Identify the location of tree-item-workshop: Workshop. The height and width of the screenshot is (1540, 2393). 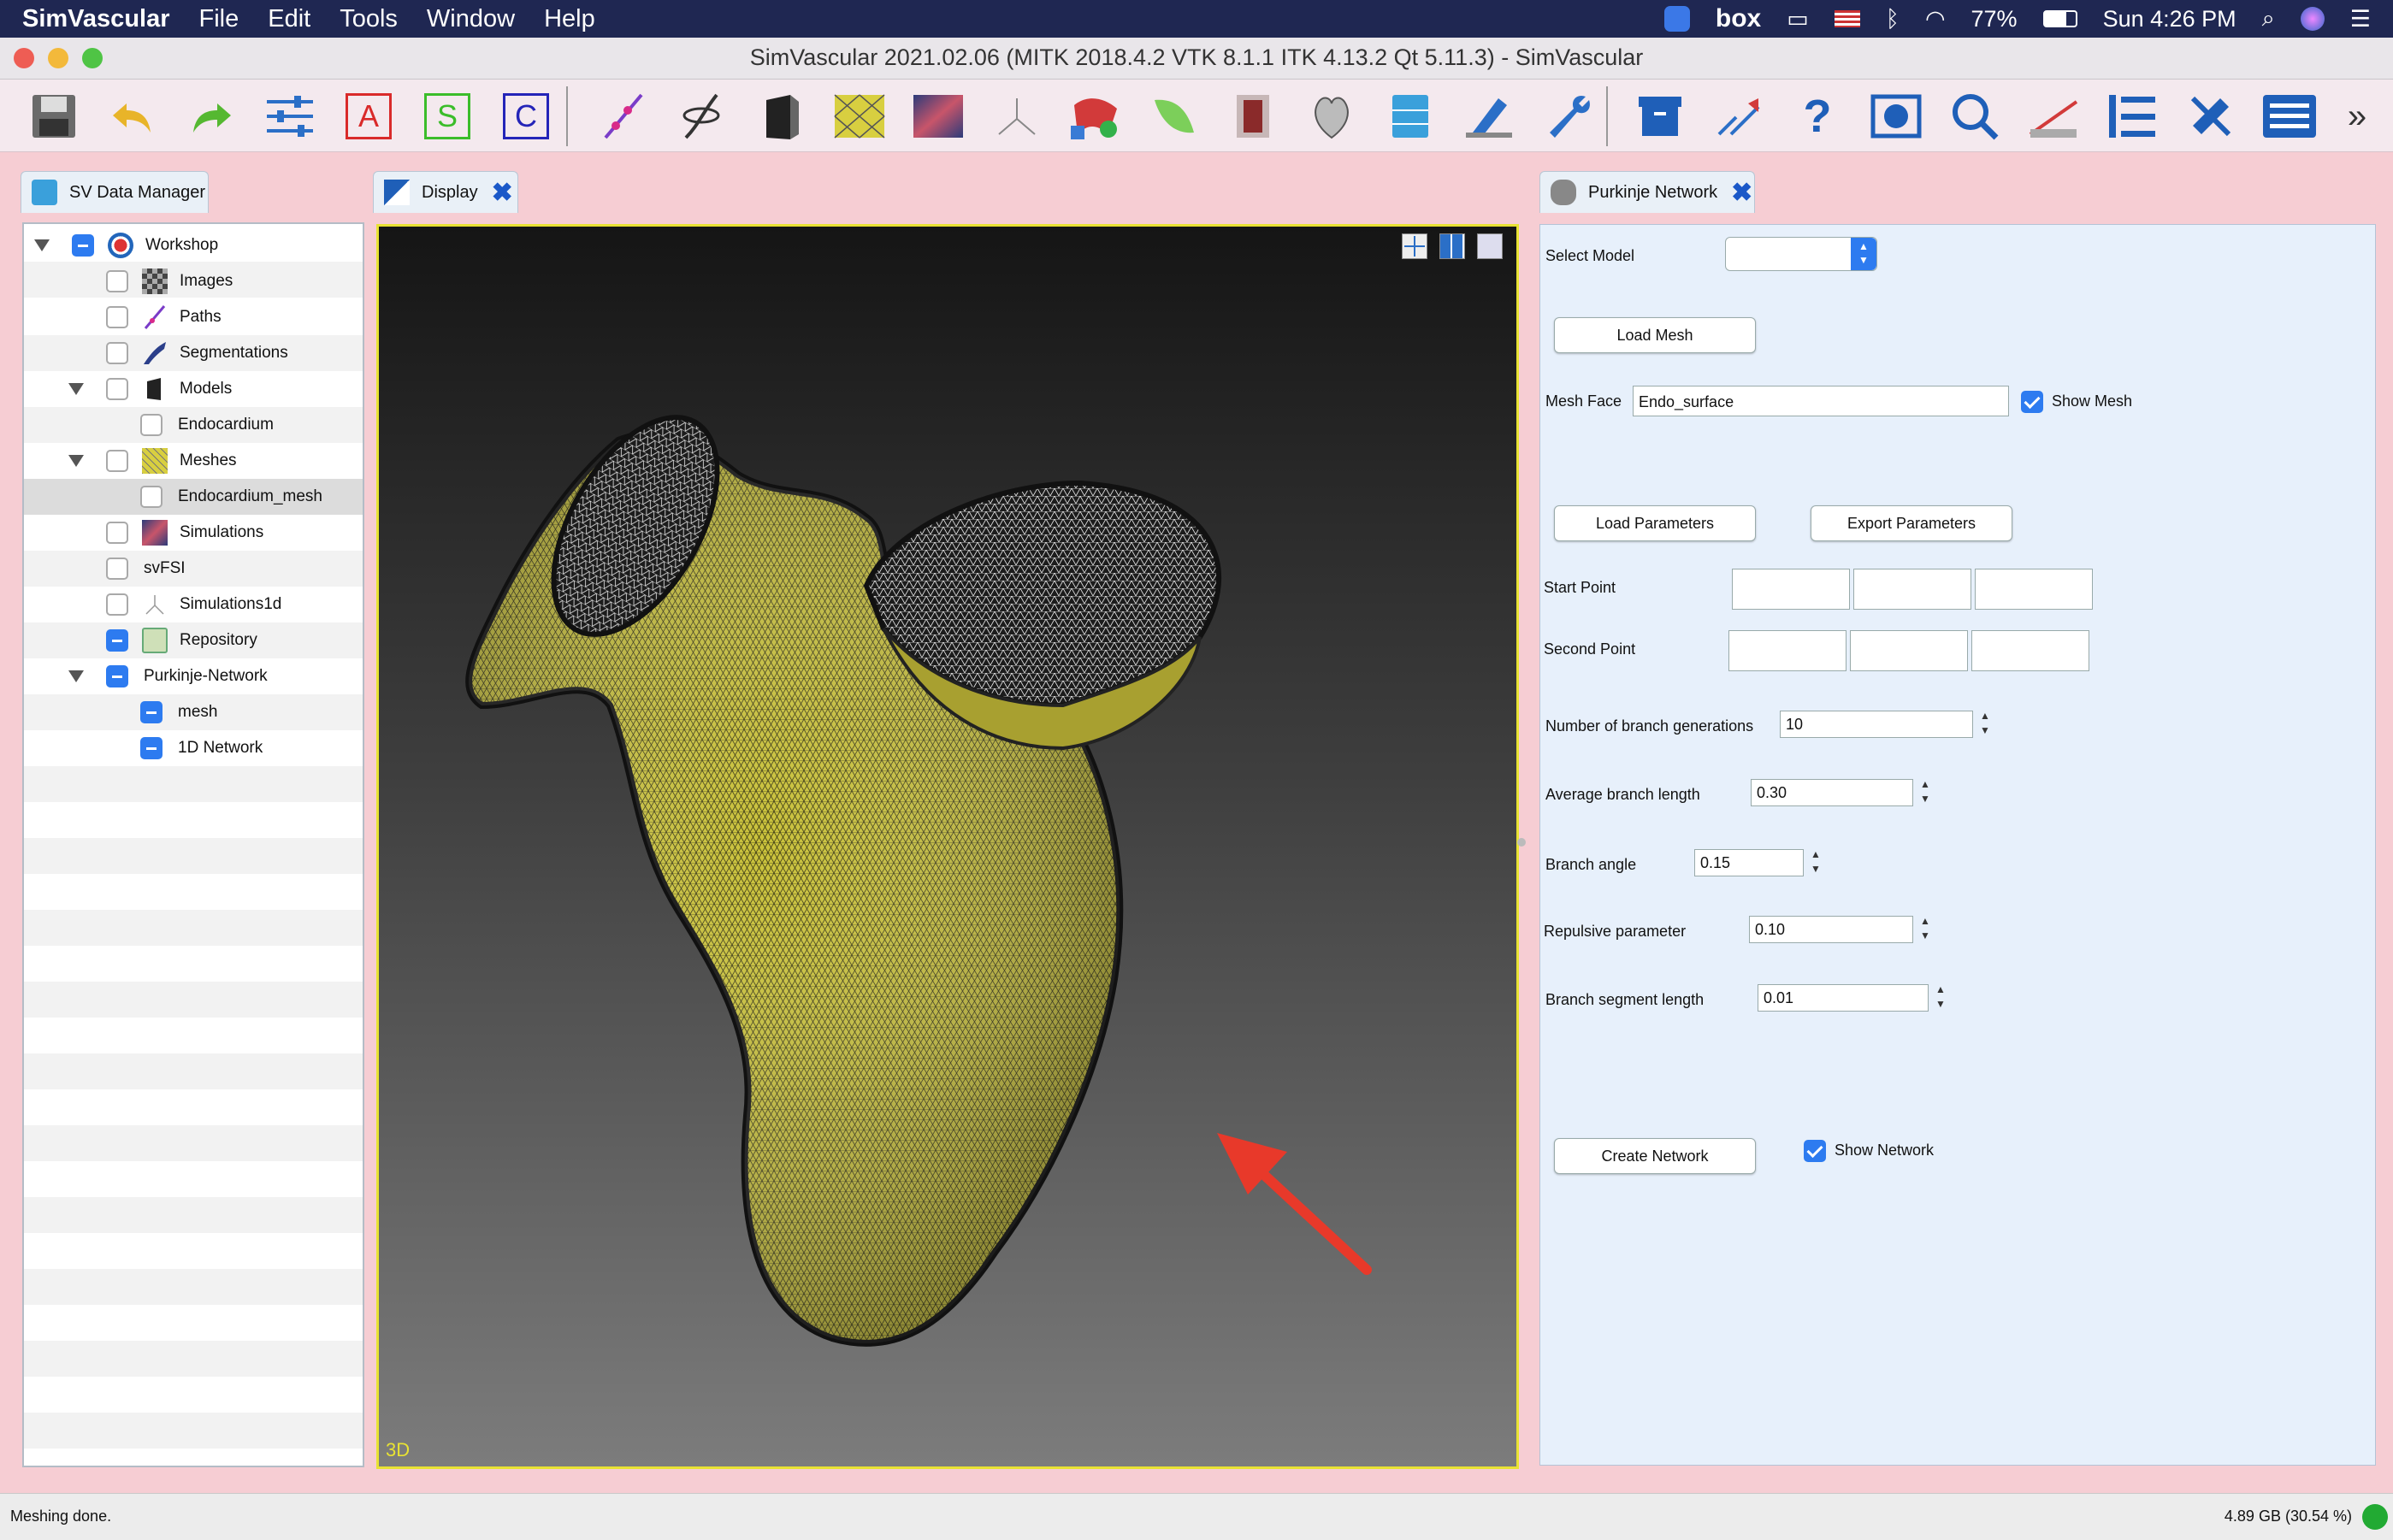
(126, 245).